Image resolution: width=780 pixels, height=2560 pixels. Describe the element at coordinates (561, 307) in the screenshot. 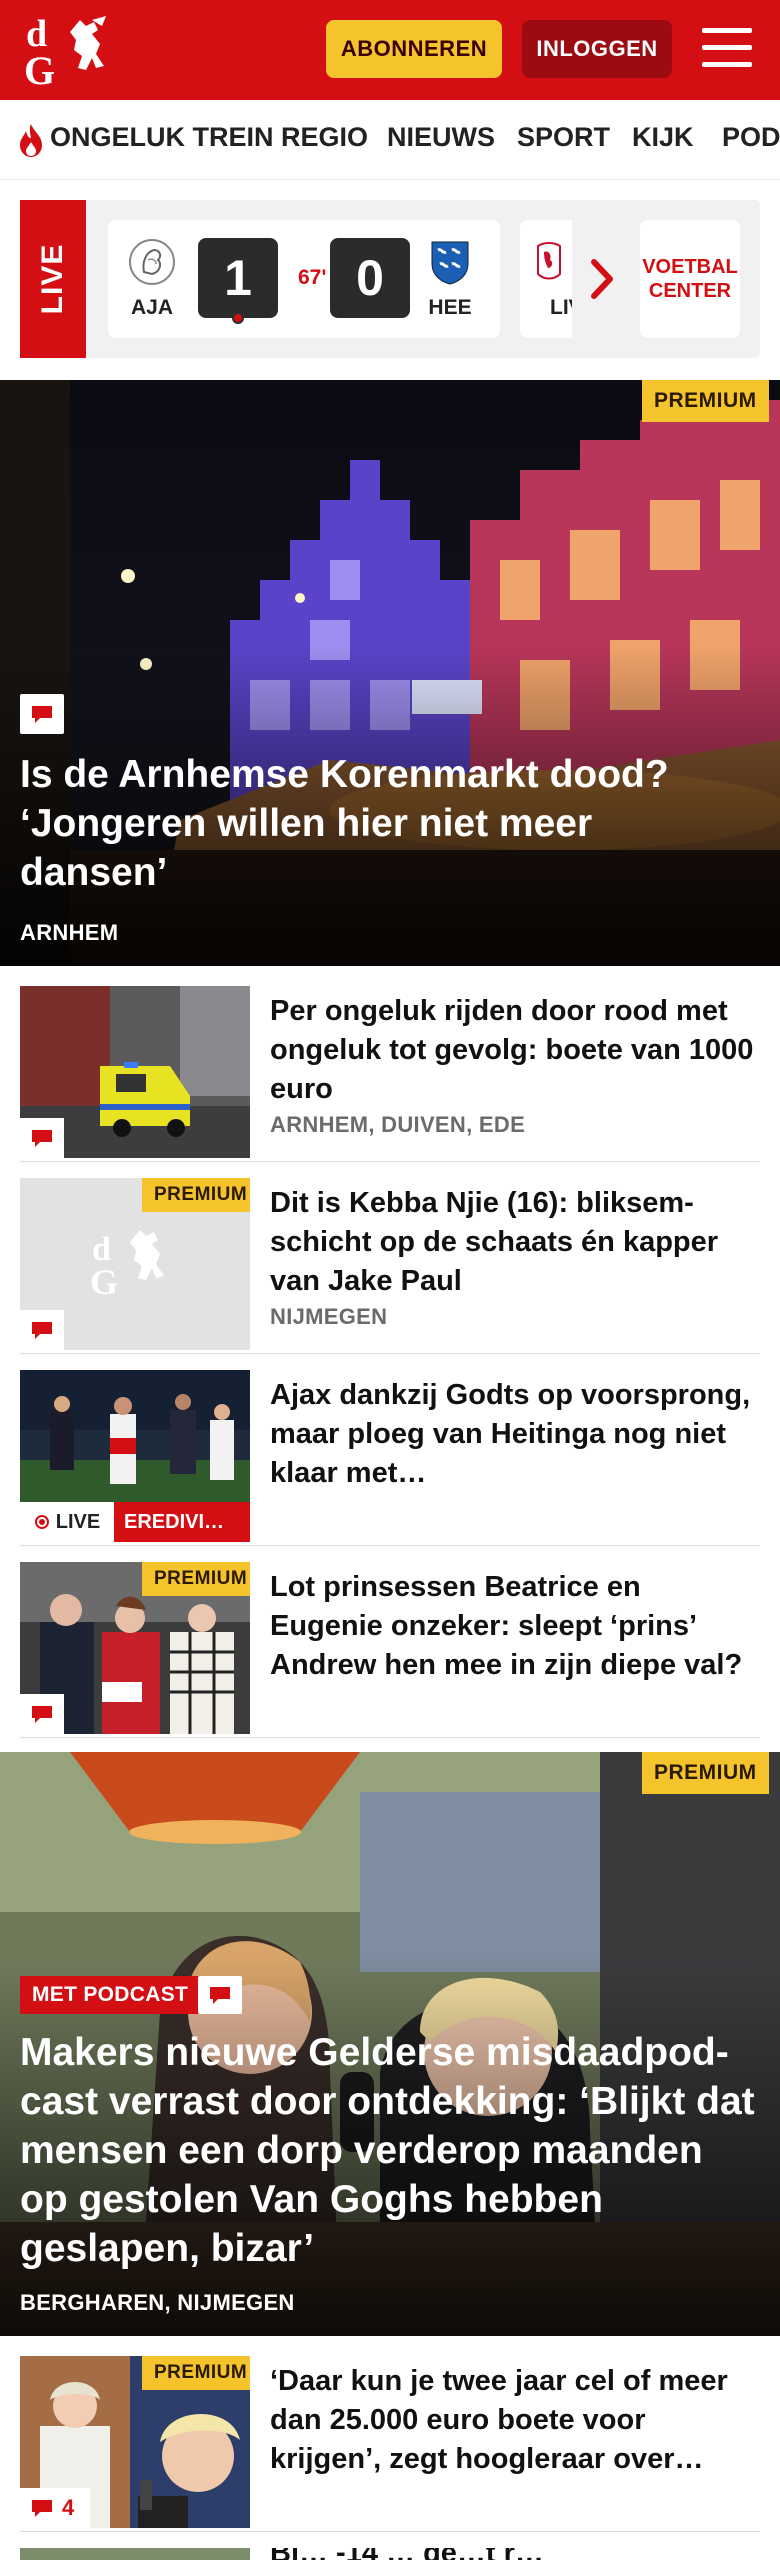

I see `next-team-name: LIV` at that location.